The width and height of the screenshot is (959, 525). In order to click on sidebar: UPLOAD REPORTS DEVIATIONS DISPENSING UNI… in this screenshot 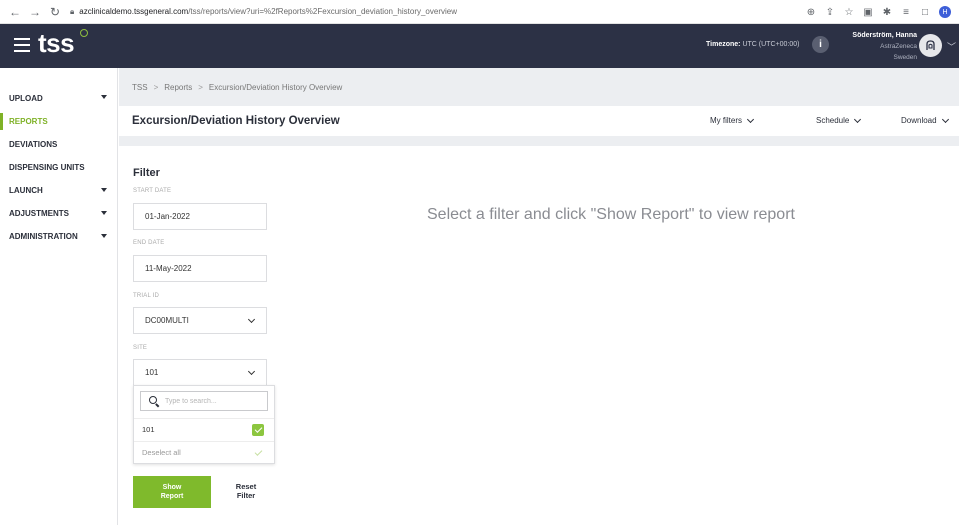, I will do `click(59, 296)`.